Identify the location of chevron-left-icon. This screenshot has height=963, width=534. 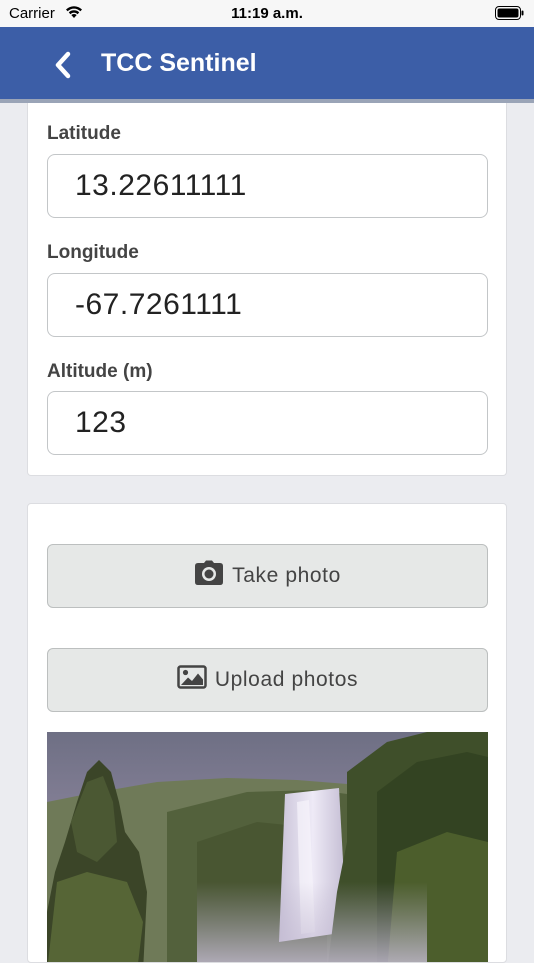
(63, 65).